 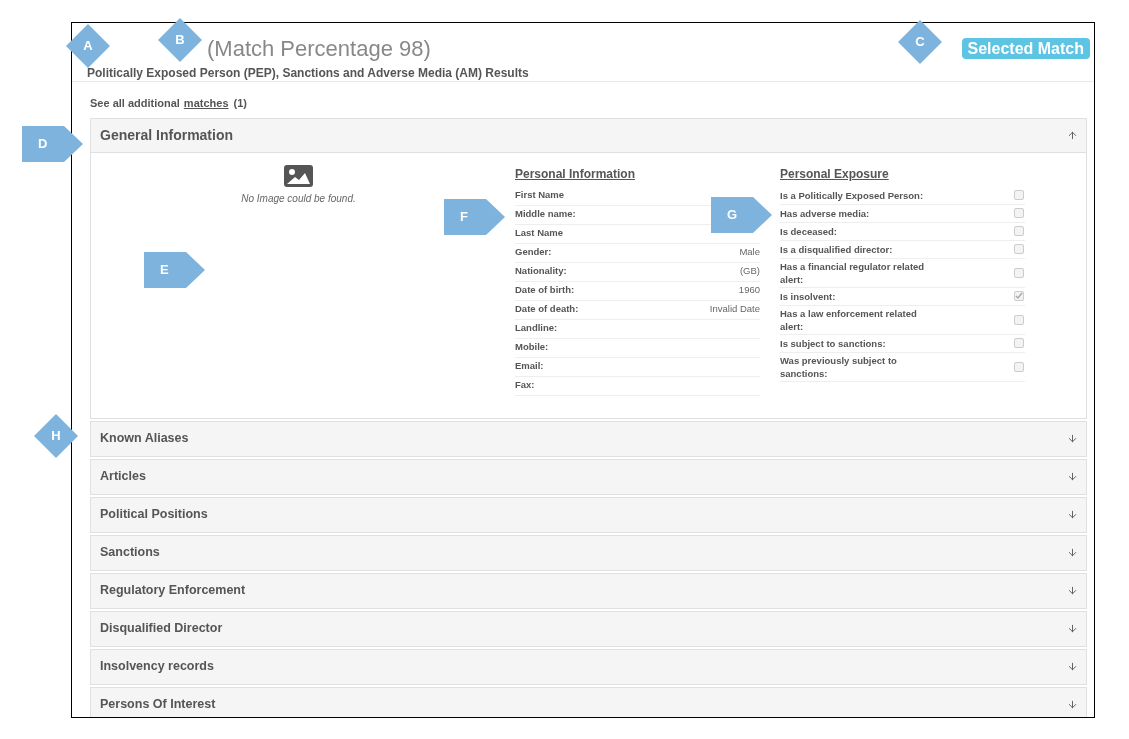 What do you see at coordinates (588, 628) in the screenshot?
I see `accordion-header: Disqualified Director` at bounding box center [588, 628].